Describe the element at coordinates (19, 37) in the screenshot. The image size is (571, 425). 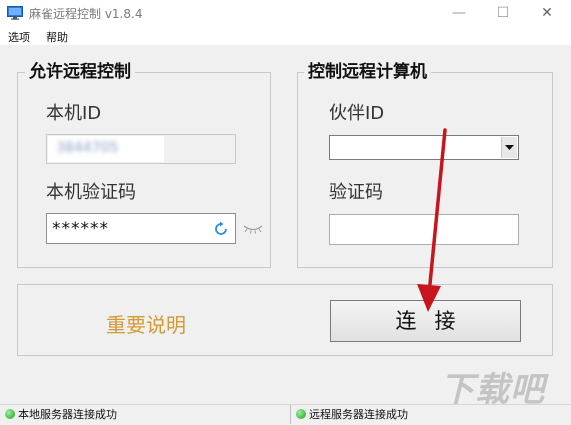
I see `menu-options: 选项` at that location.